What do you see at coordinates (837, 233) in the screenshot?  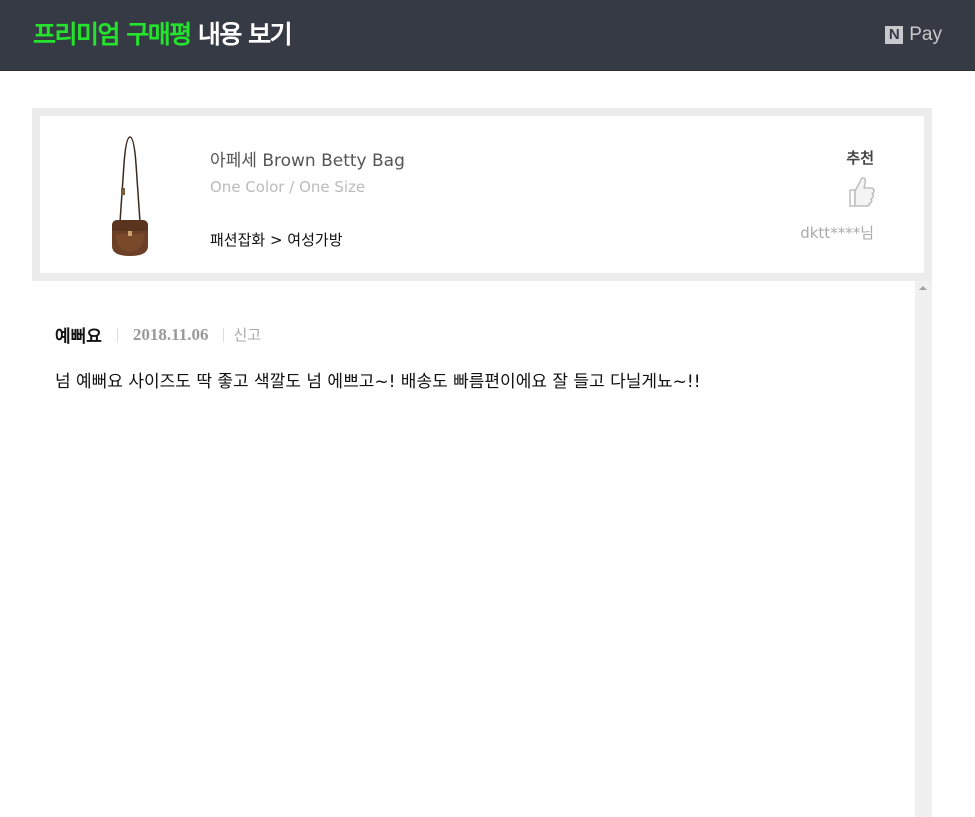 I see `reviewer-id: dktt****님` at bounding box center [837, 233].